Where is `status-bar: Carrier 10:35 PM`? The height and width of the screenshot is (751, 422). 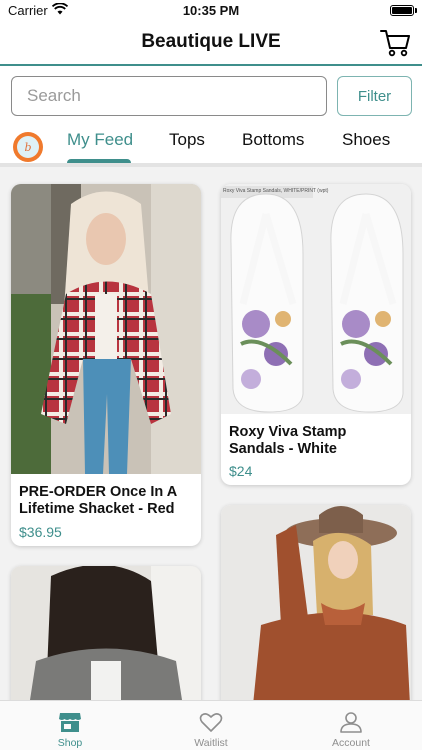 status-bar: Carrier 10:35 PM is located at coordinates (211, 11).